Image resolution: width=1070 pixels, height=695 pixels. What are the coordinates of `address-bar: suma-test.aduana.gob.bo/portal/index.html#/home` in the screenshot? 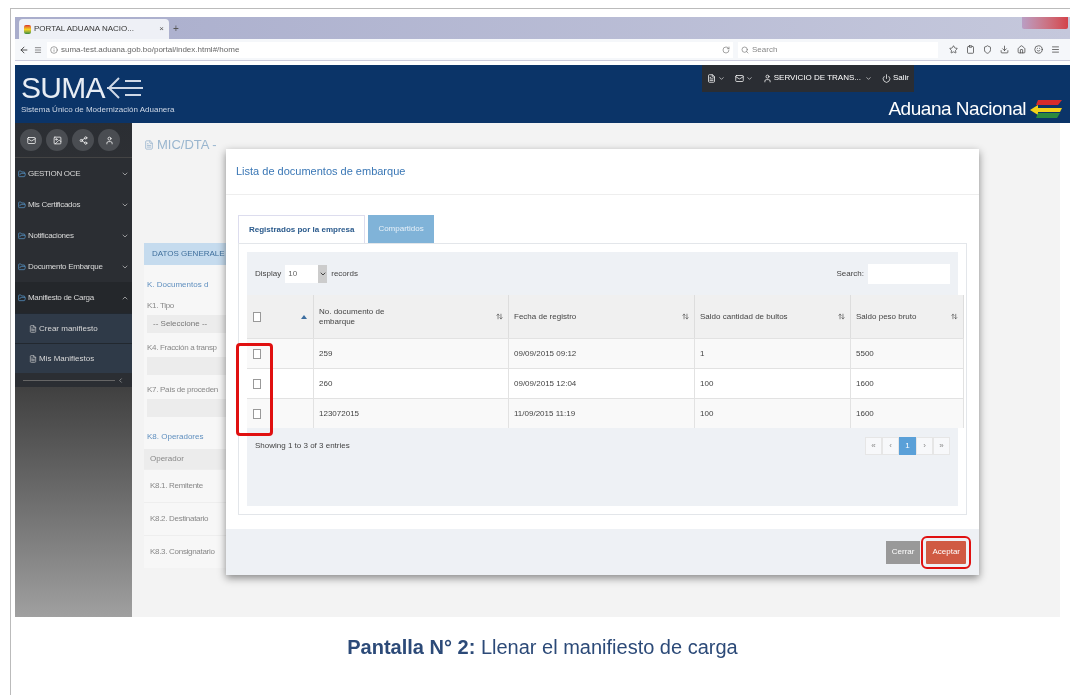 It's located at (390, 49).